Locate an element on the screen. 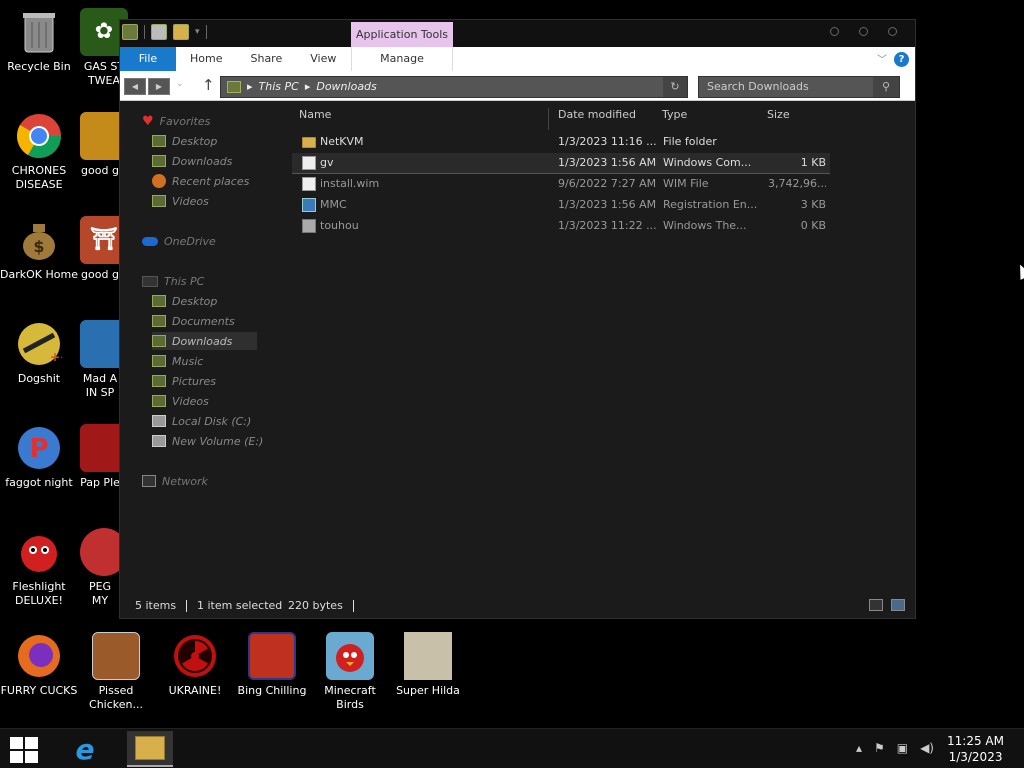  radiation-icon is located at coordinates (195, 656).